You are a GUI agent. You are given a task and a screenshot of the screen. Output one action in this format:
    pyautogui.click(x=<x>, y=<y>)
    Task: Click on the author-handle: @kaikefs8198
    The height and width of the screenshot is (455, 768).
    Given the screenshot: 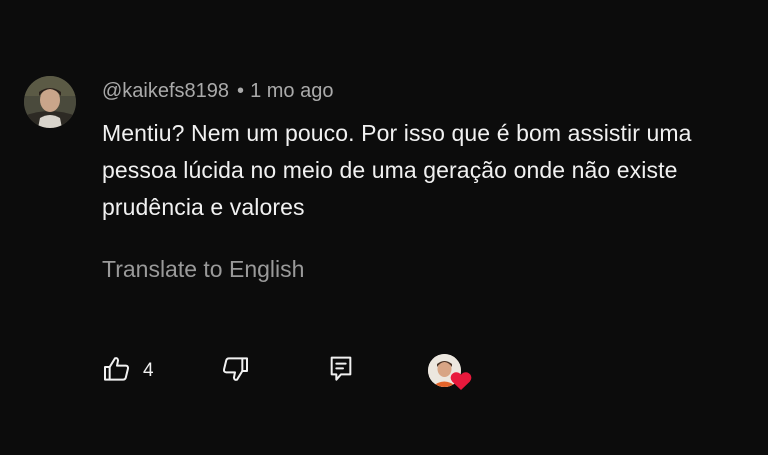 What is the action you would take?
    pyautogui.click(x=165, y=91)
    